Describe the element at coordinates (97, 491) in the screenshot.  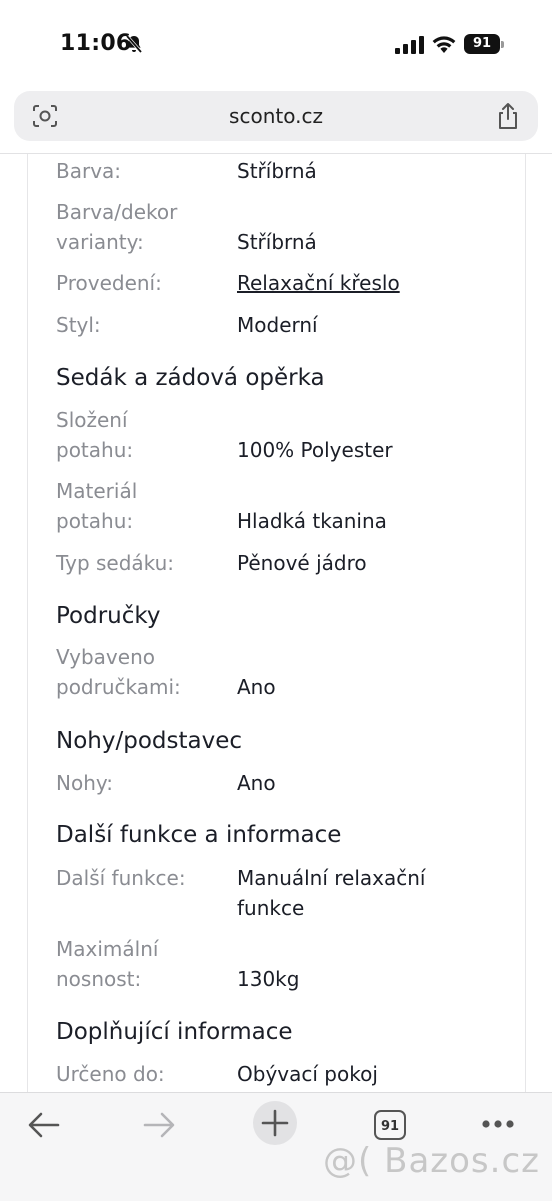
I see `spec-label: Materiál` at that location.